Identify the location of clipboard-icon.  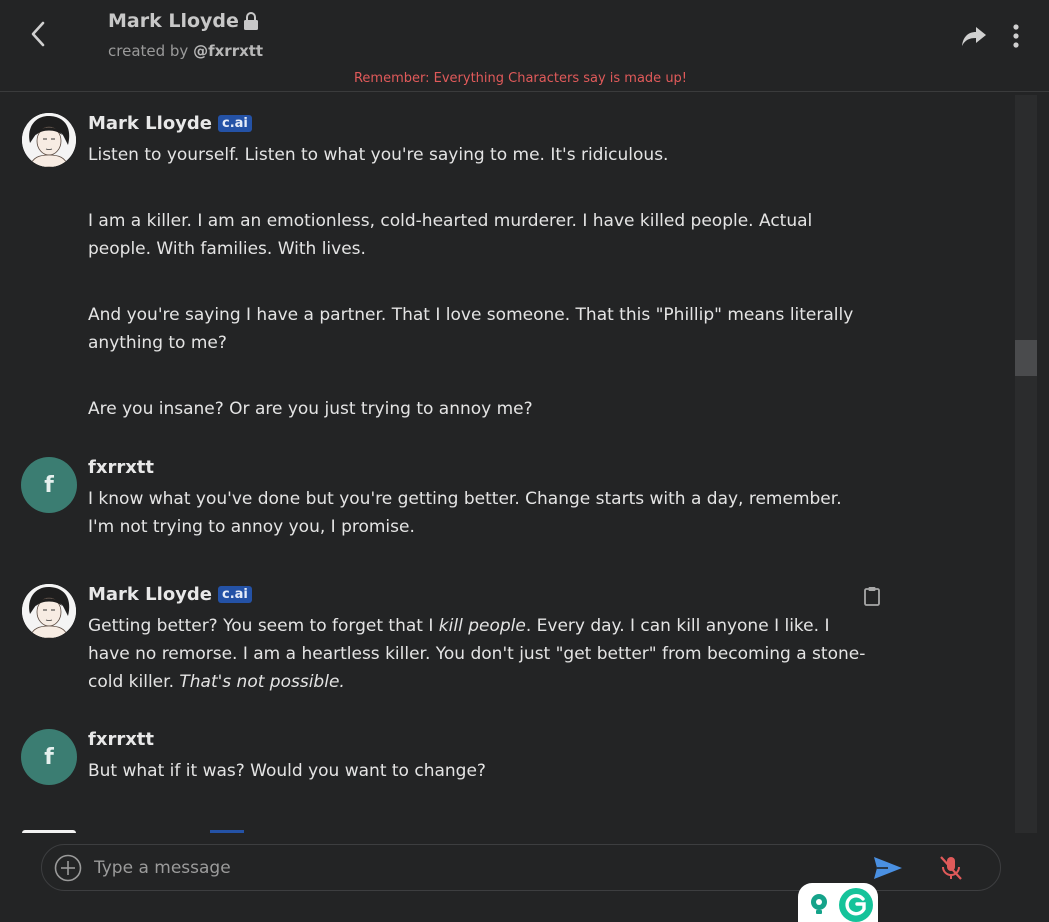
(872, 596).